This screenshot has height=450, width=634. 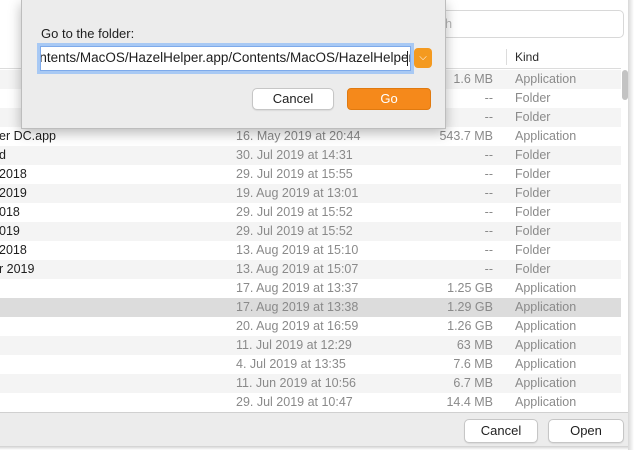 What do you see at coordinates (473, 364) in the screenshot?
I see `file-size: 7.6 MB` at bounding box center [473, 364].